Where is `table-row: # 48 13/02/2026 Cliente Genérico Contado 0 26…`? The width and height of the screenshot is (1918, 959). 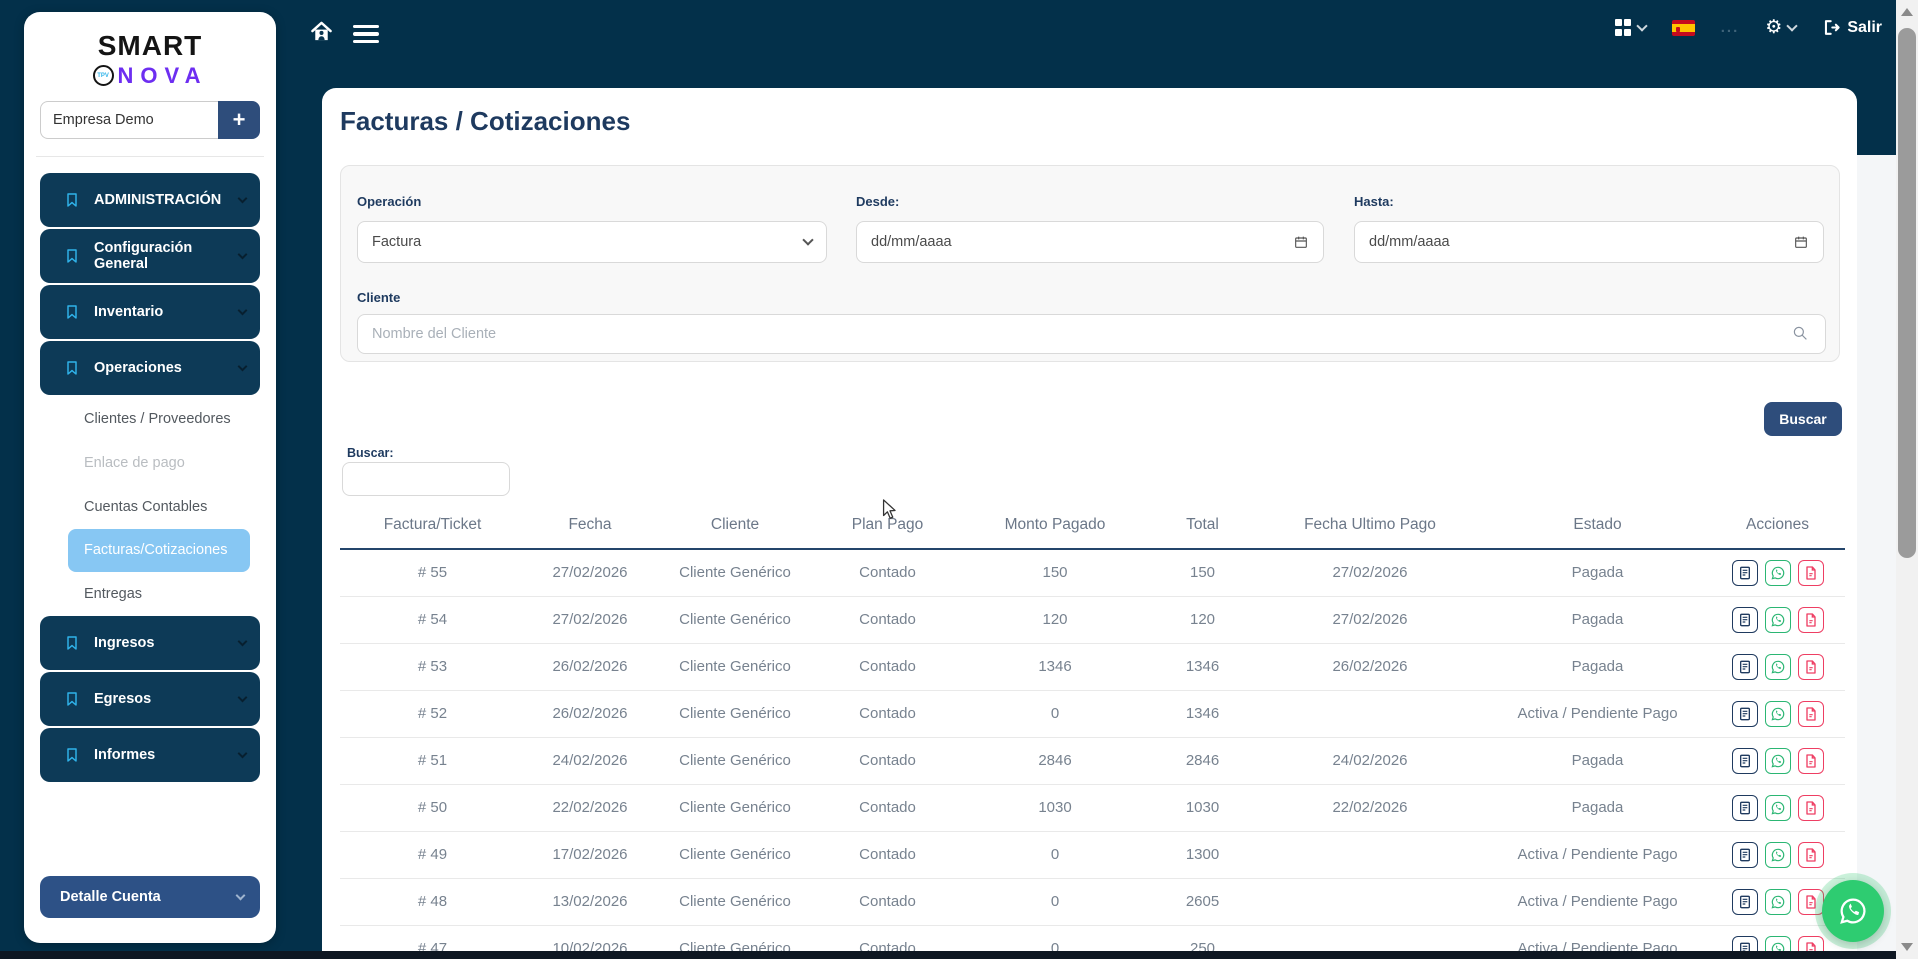
table-row: # 48 13/02/2026 Cliente Genérico Contado 0 26… is located at coordinates (1092, 902).